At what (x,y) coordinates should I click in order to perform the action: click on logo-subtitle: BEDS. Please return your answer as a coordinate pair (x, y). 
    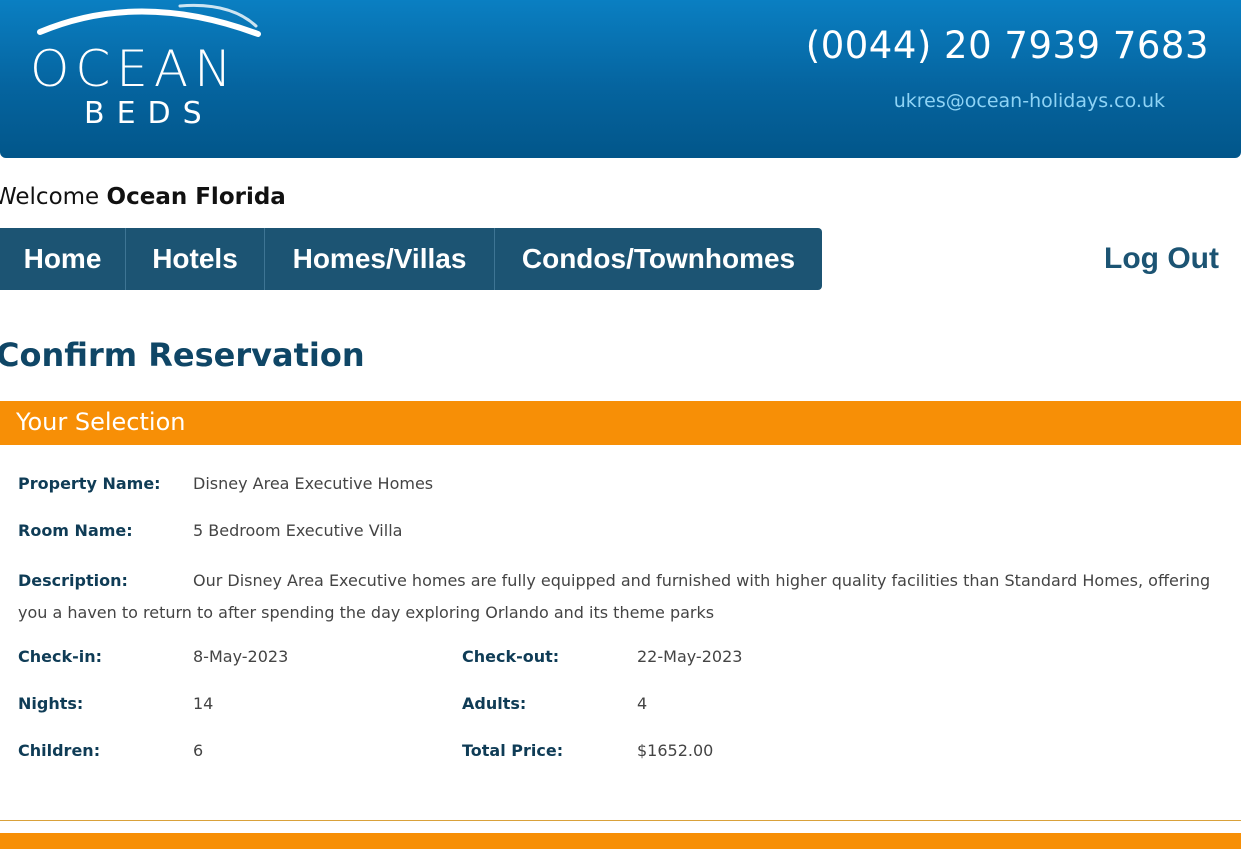
    Looking at the image, I should click on (149, 113).